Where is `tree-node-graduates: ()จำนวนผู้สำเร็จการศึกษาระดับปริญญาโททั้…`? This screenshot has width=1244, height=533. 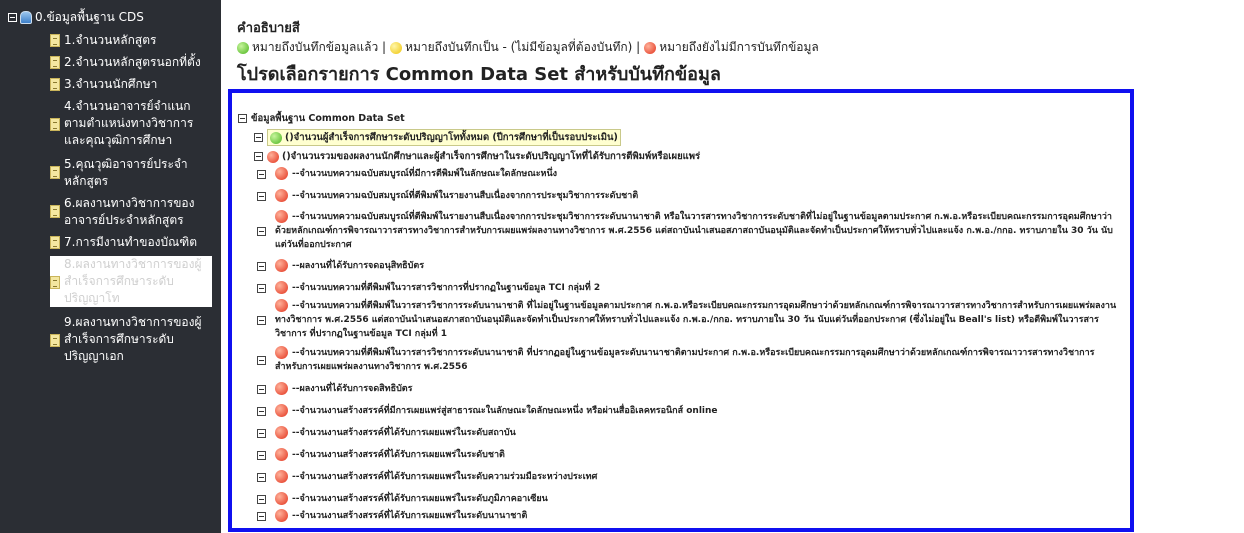
tree-node-graduates: ()จำนวนผู้สำเร็จการศึกษาระดับปริญญาโททั้… is located at coordinates (437, 137).